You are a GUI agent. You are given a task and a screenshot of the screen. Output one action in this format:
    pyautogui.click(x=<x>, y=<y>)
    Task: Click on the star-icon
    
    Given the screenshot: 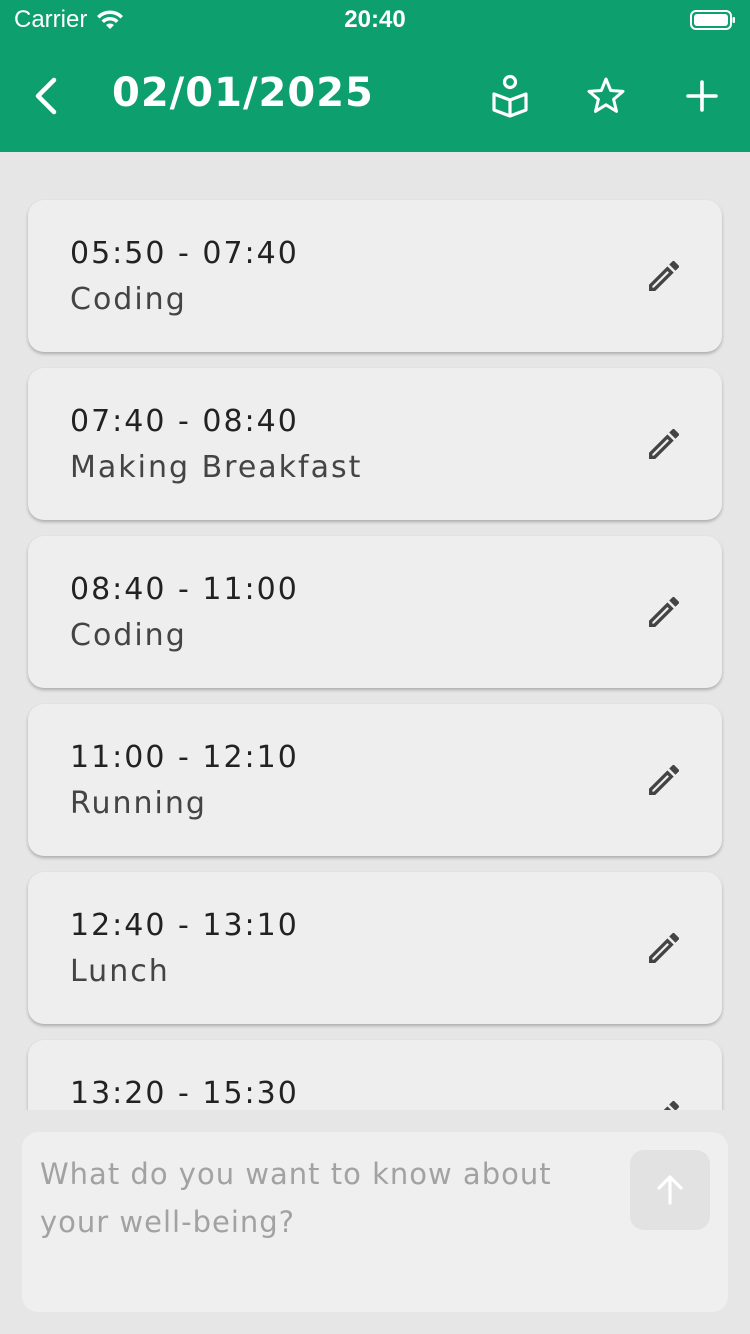 What is the action you would take?
    pyautogui.click(x=606, y=95)
    